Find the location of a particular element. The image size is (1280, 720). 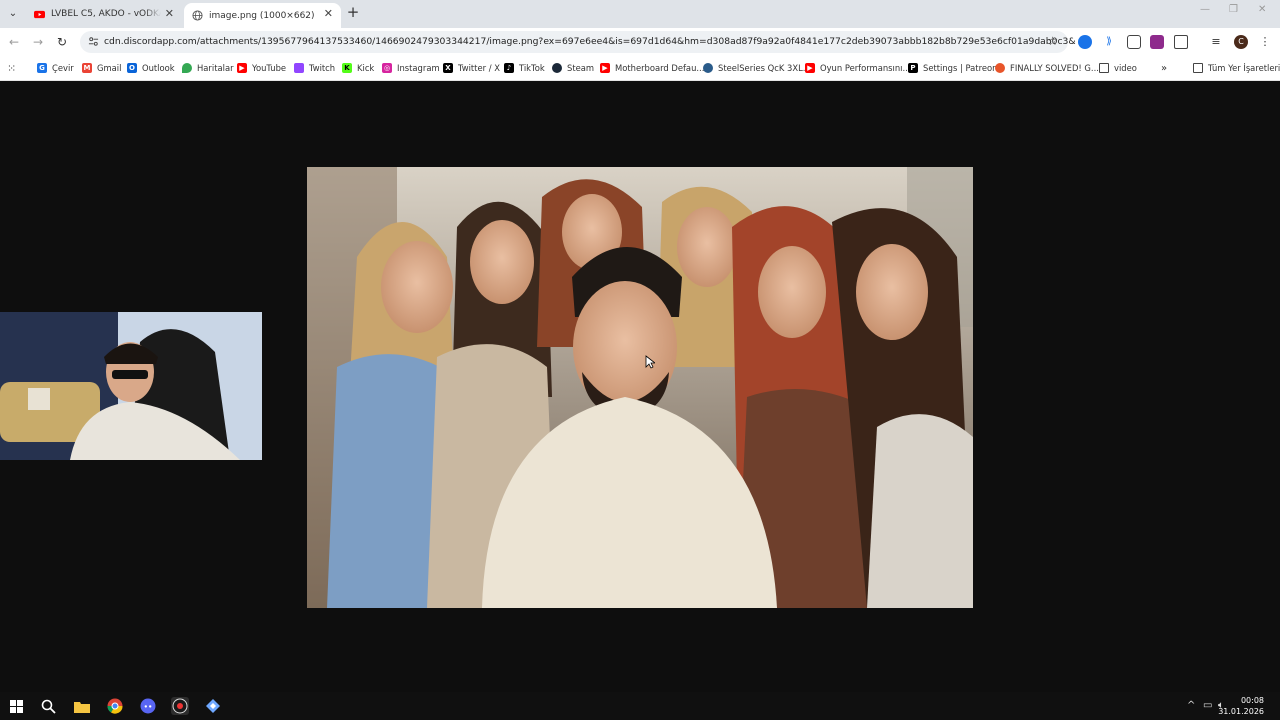

back-icon: ← is located at coordinates (14, 42).